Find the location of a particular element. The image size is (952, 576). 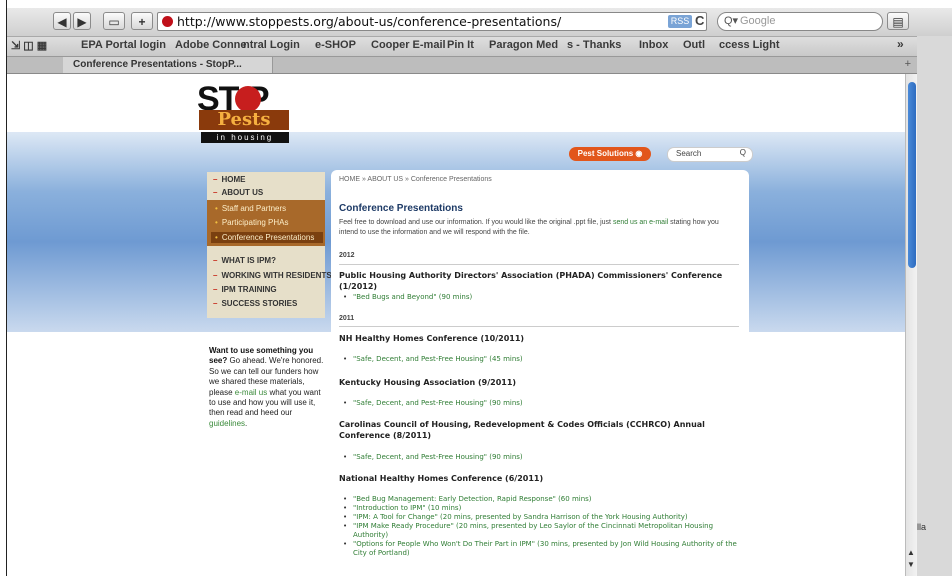

adjacent-window-edge: lla is located at coordinates (934, 306).